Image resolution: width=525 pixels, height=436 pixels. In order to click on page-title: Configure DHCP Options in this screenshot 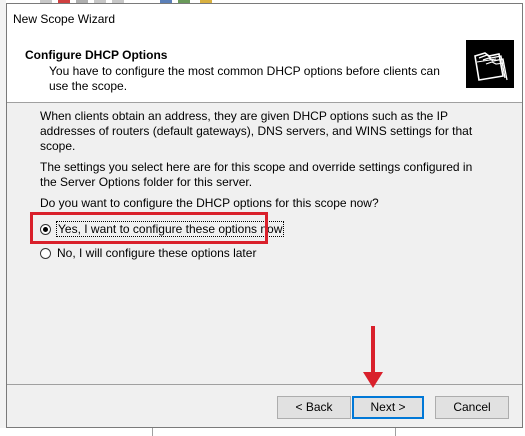, I will do `click(96, 55)`.